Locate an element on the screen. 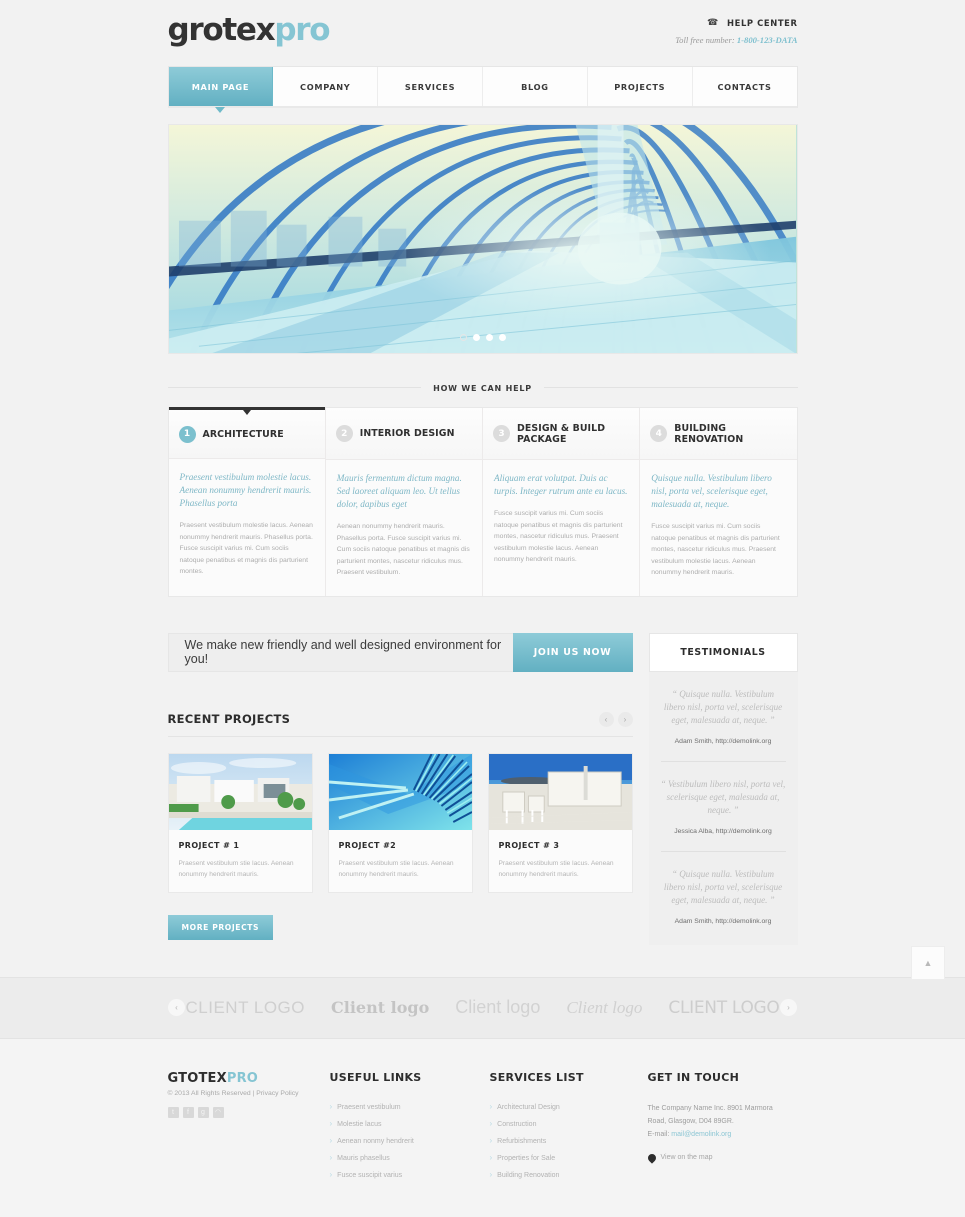 This screenshot has height=1217, width=965. services-list-item: Construction is located at coordinates (563, 1123).